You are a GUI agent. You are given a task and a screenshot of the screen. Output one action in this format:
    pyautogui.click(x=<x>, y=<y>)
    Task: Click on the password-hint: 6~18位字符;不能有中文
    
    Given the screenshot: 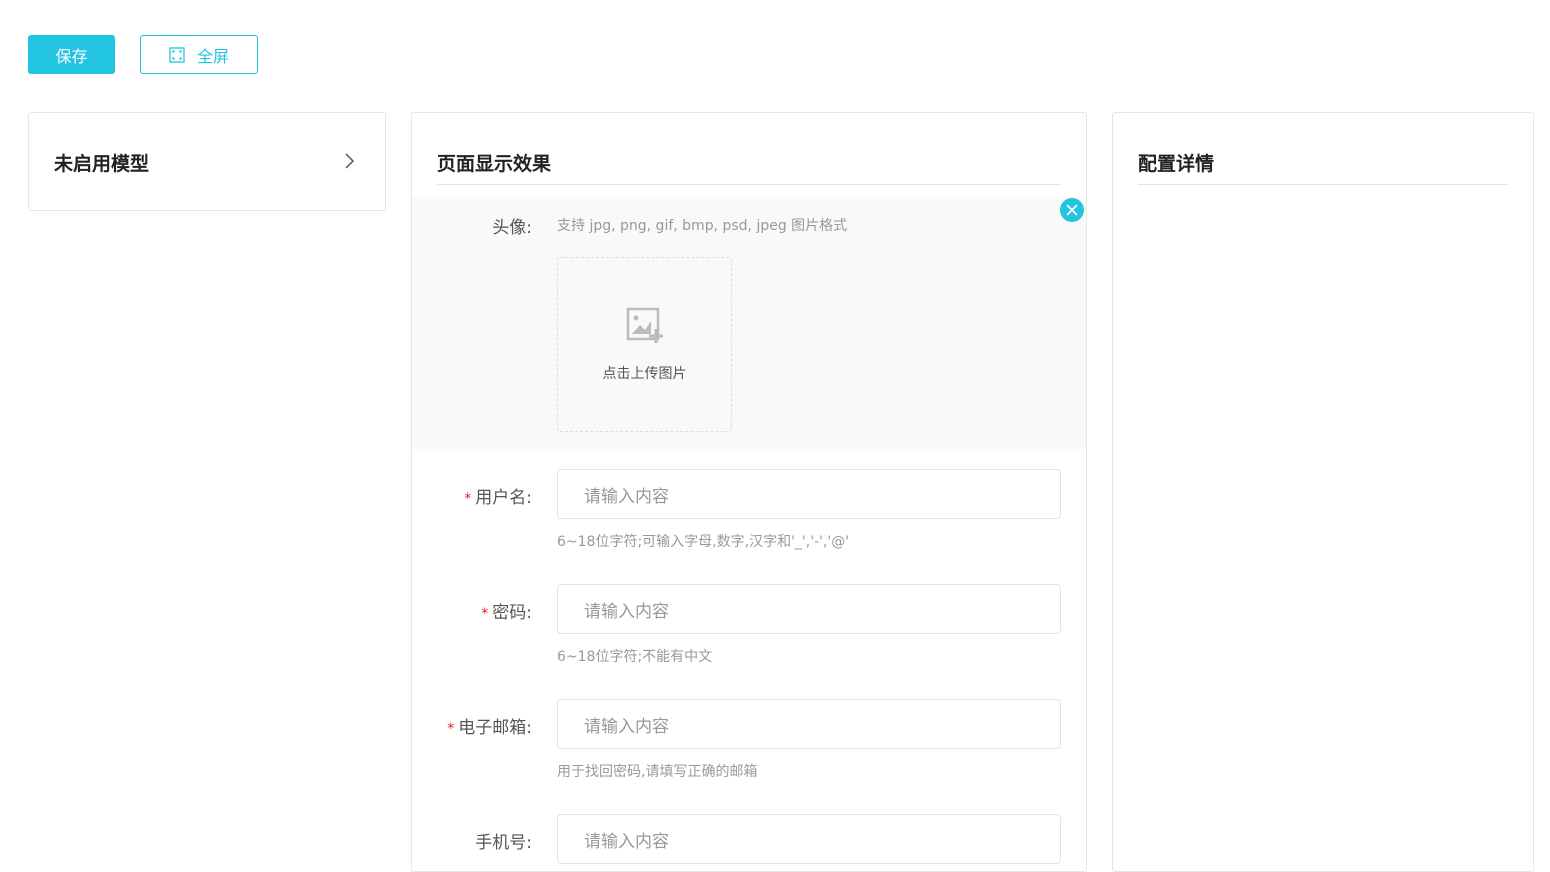 What is the action you would take?
    pyautogui.click(x=635, y=657)
    